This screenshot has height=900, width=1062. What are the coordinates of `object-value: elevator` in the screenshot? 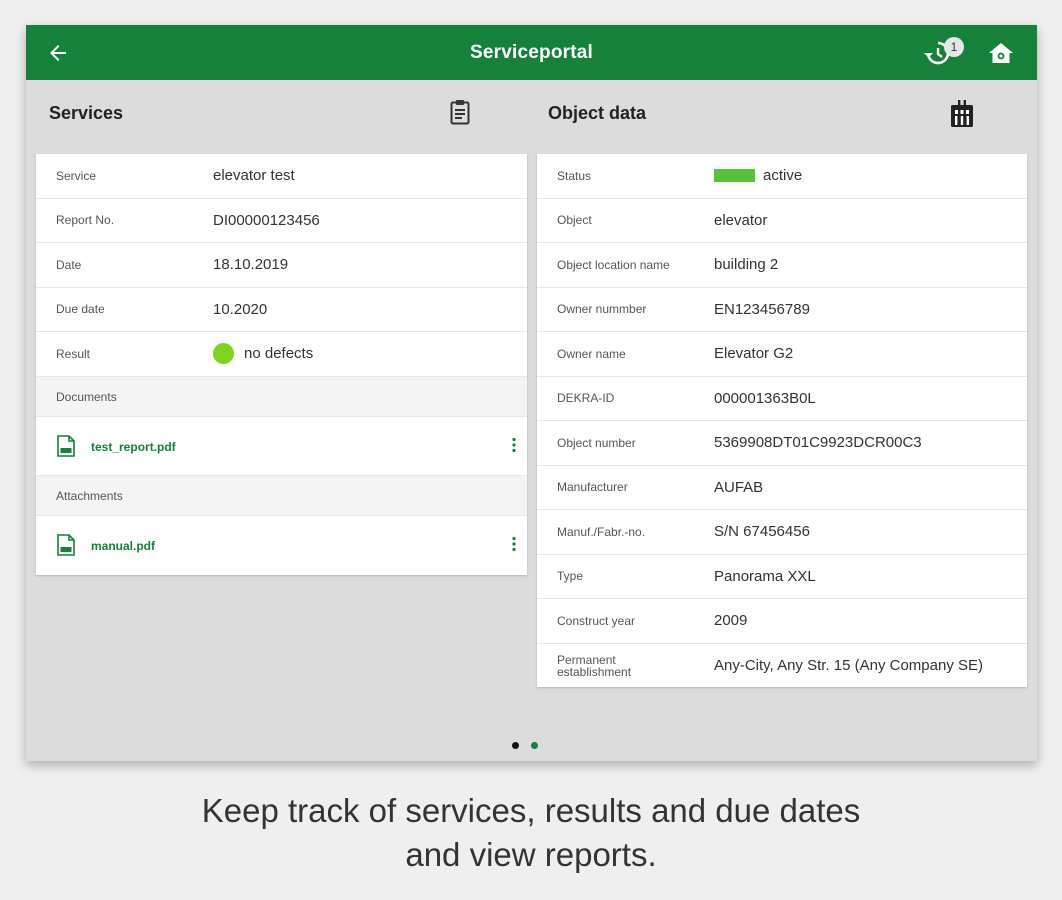 It's located at (741, 220).